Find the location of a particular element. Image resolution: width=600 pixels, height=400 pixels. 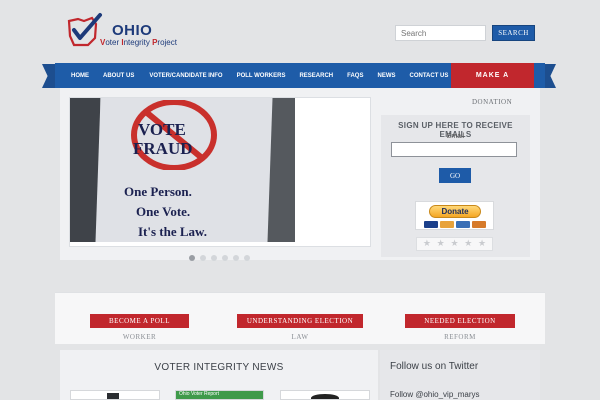

mastercard-icon is located at coordinates (447, 224).